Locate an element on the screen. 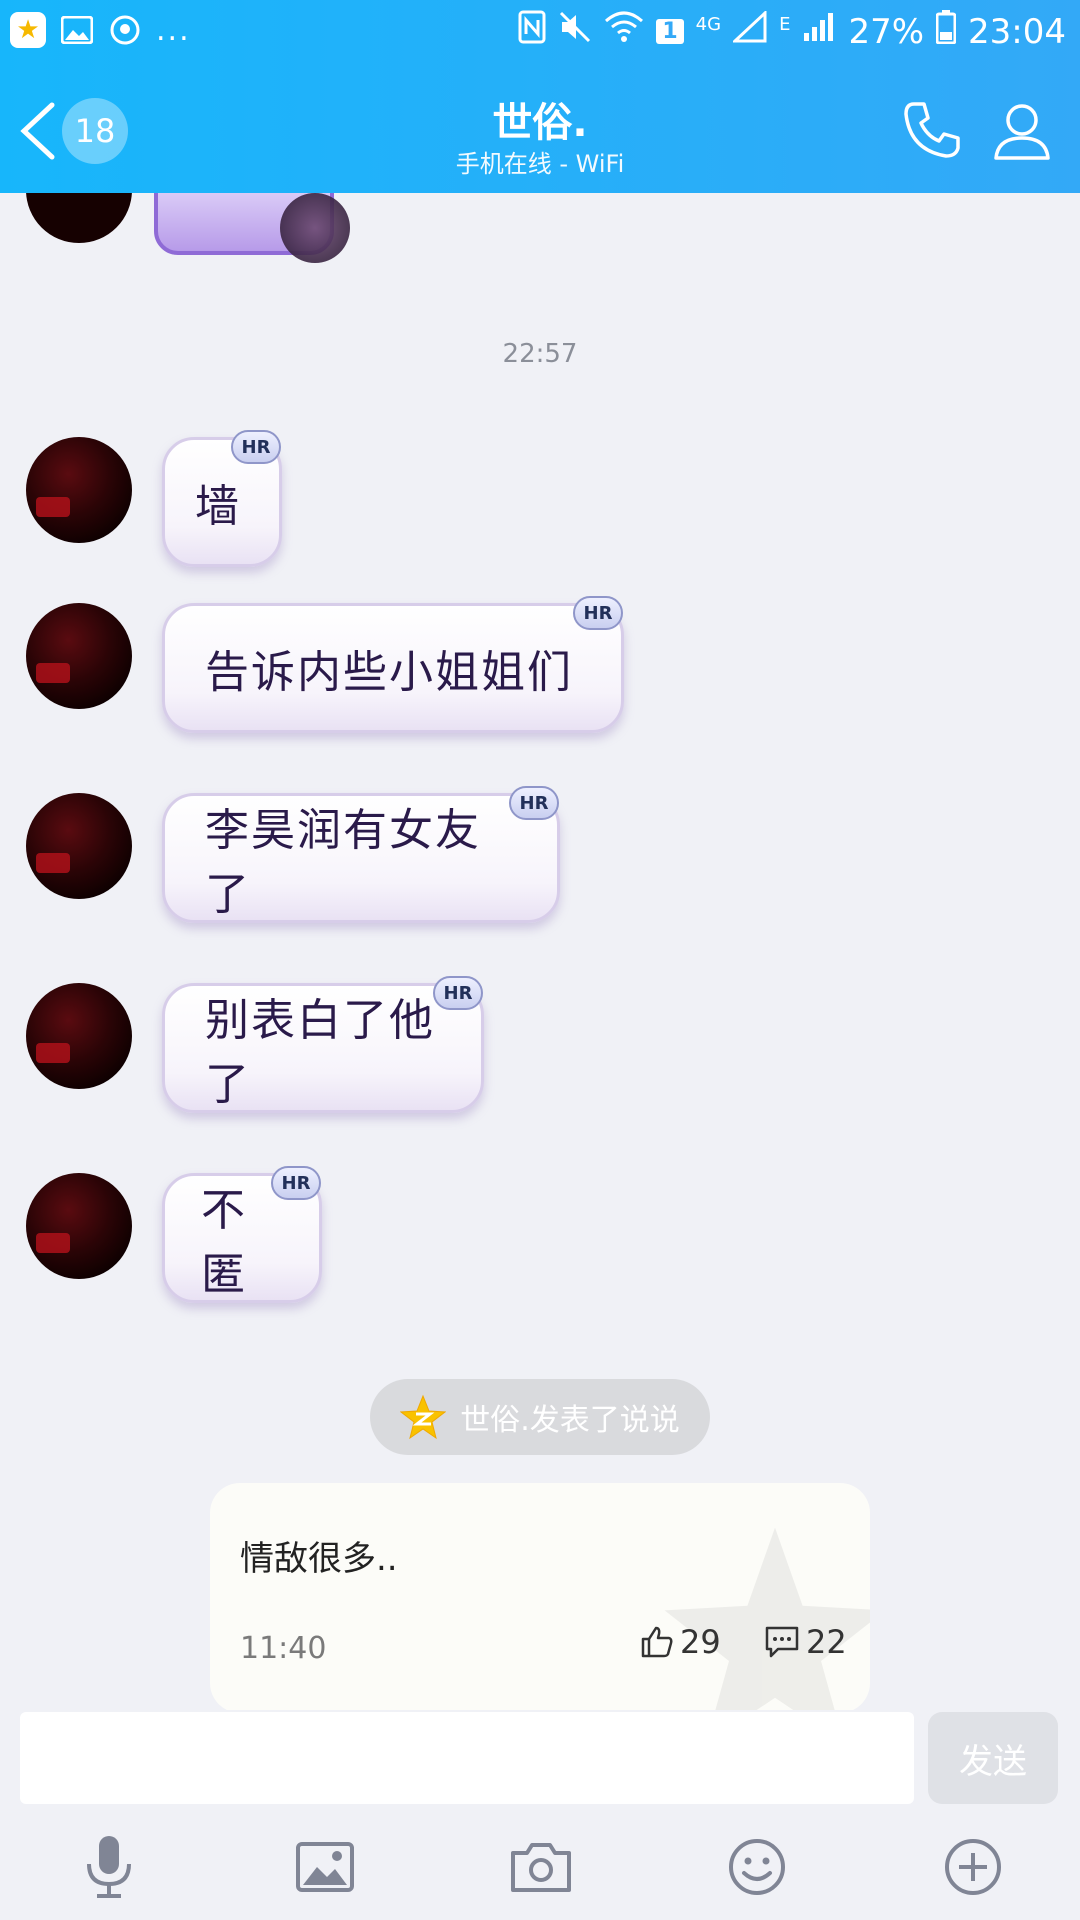 The height and width of the screenshot is (1920, 1080). voice-input-button is located at coordinates (109, 1867).